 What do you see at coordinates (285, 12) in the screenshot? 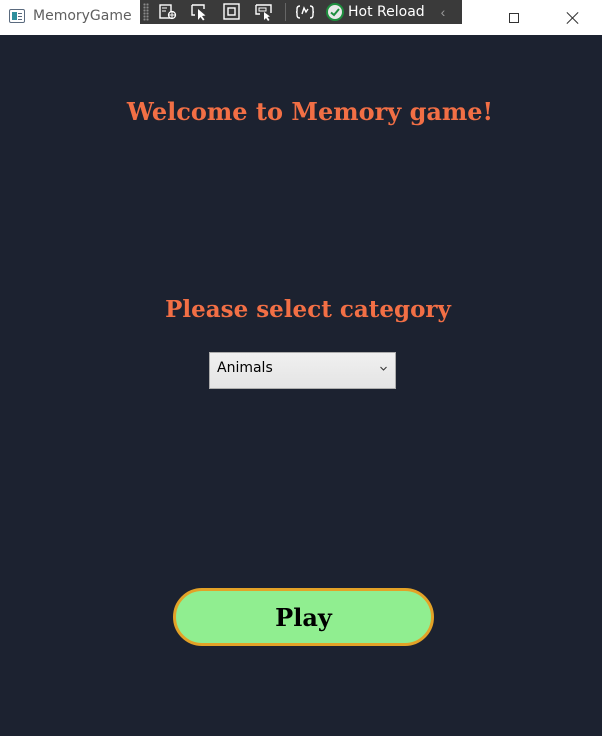
I see `toolbar-separator` at bounding box center [285, 12].